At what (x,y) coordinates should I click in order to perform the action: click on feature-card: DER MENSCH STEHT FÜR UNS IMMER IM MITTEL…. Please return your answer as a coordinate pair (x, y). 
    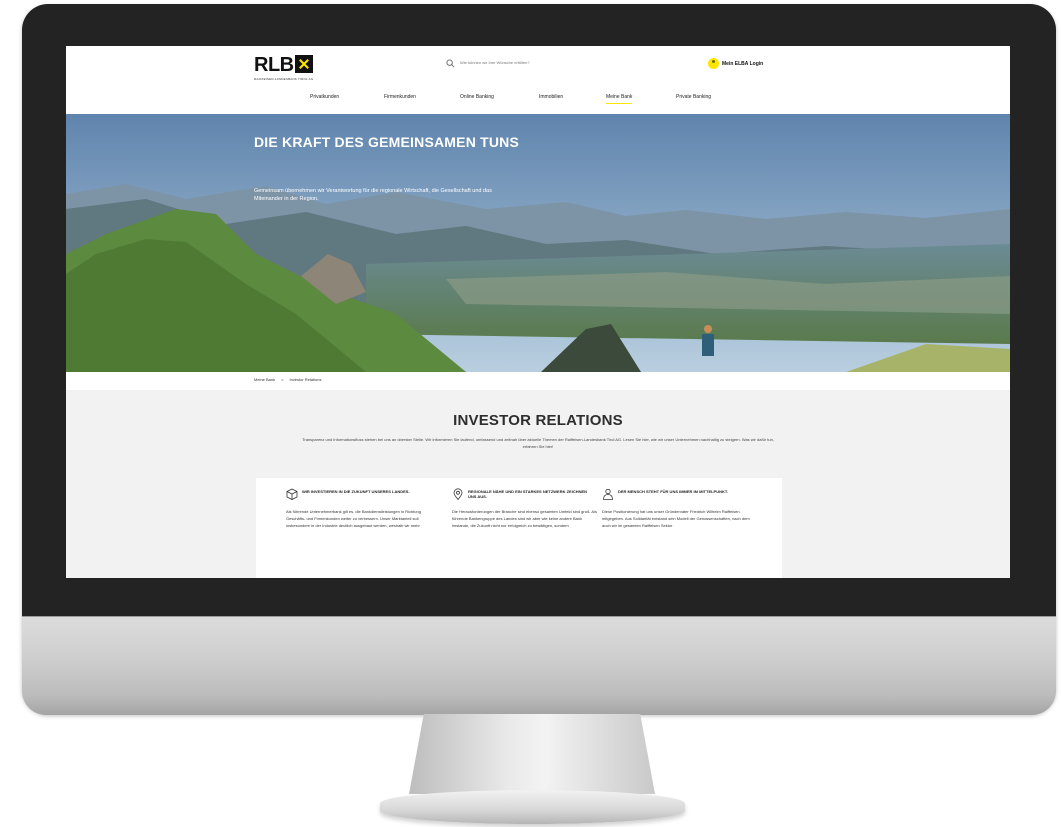
    Looking at the image, I should click on (677, 508).